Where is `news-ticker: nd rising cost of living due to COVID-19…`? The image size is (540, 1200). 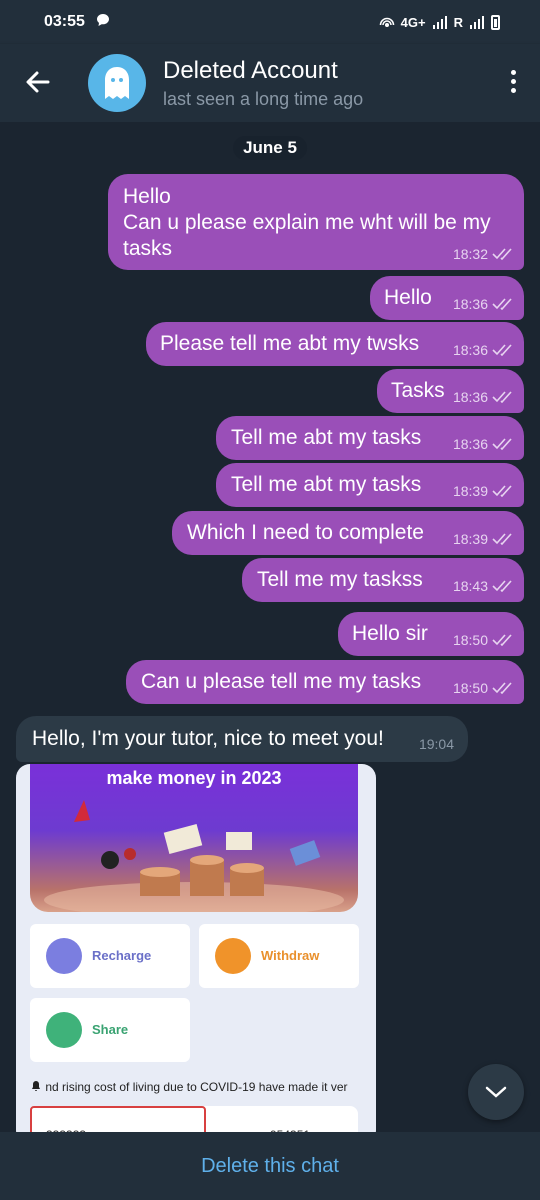 news-ticker: nd rising cost of living due to COVID-19… is located at coordinates (189, 1087).